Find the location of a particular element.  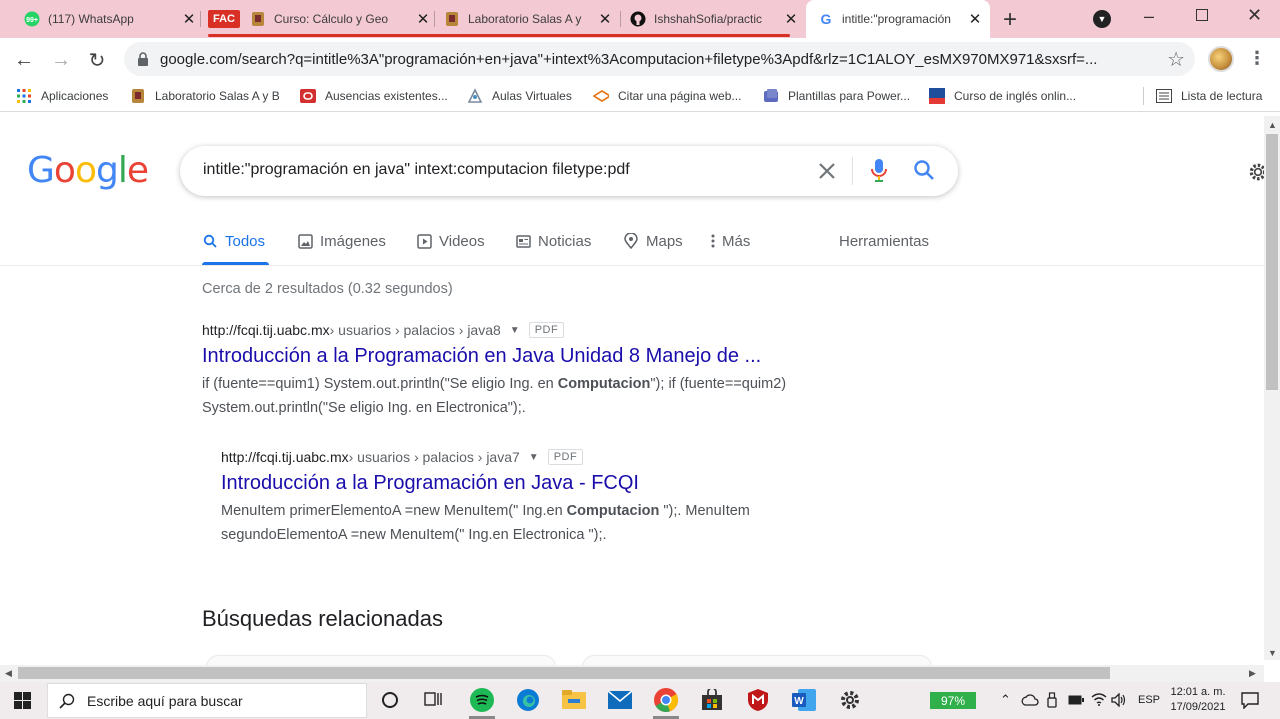

forward-arrow-icon: → is located at coordinates (61, 60).